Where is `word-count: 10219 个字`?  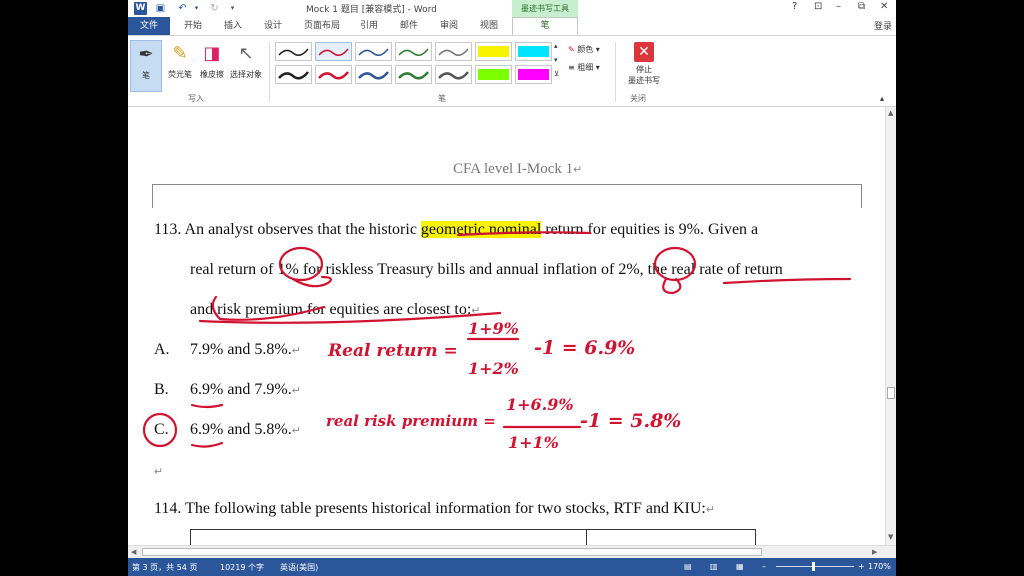 word-count: 10219 个字 is located at coordinates (242, 567).